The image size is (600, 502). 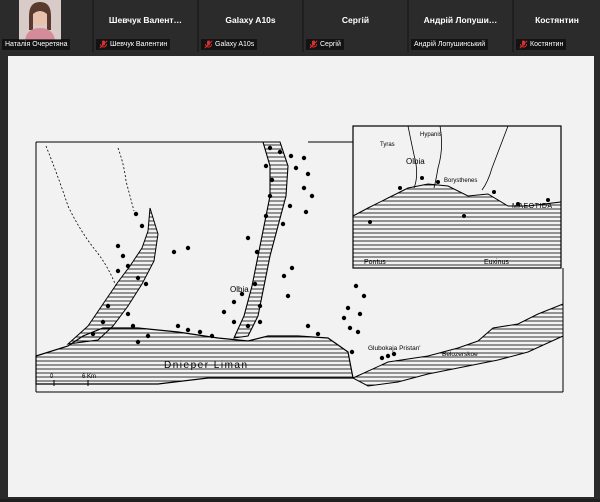 I want to click on inset-olbia-label: Olbia, so click(x=415, y=161).